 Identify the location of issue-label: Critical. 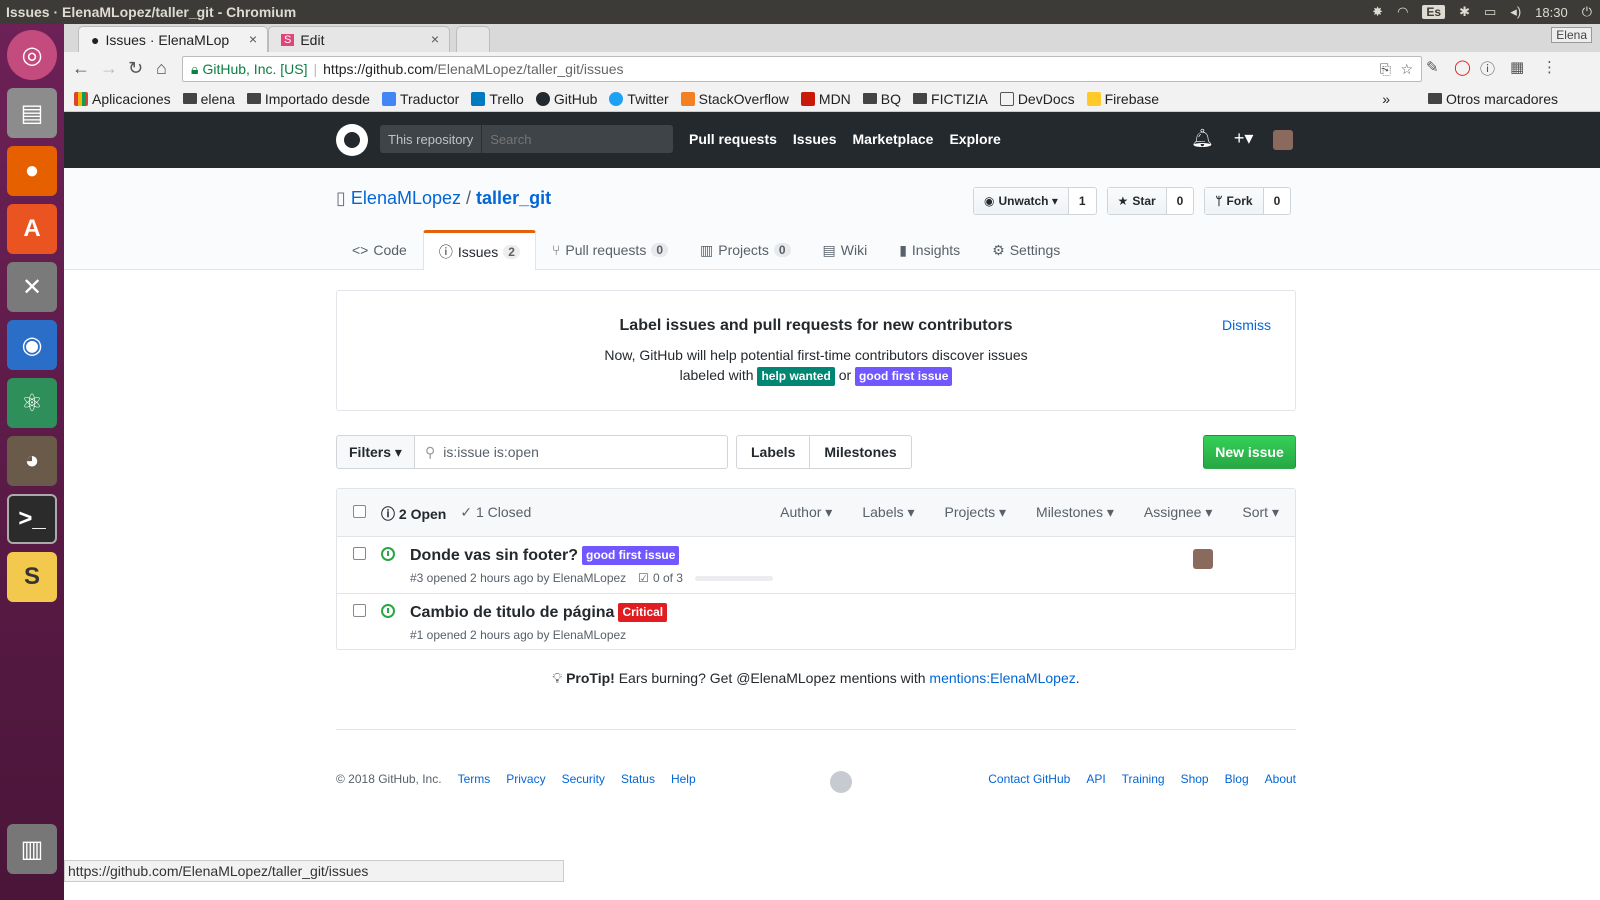
(643, 612).